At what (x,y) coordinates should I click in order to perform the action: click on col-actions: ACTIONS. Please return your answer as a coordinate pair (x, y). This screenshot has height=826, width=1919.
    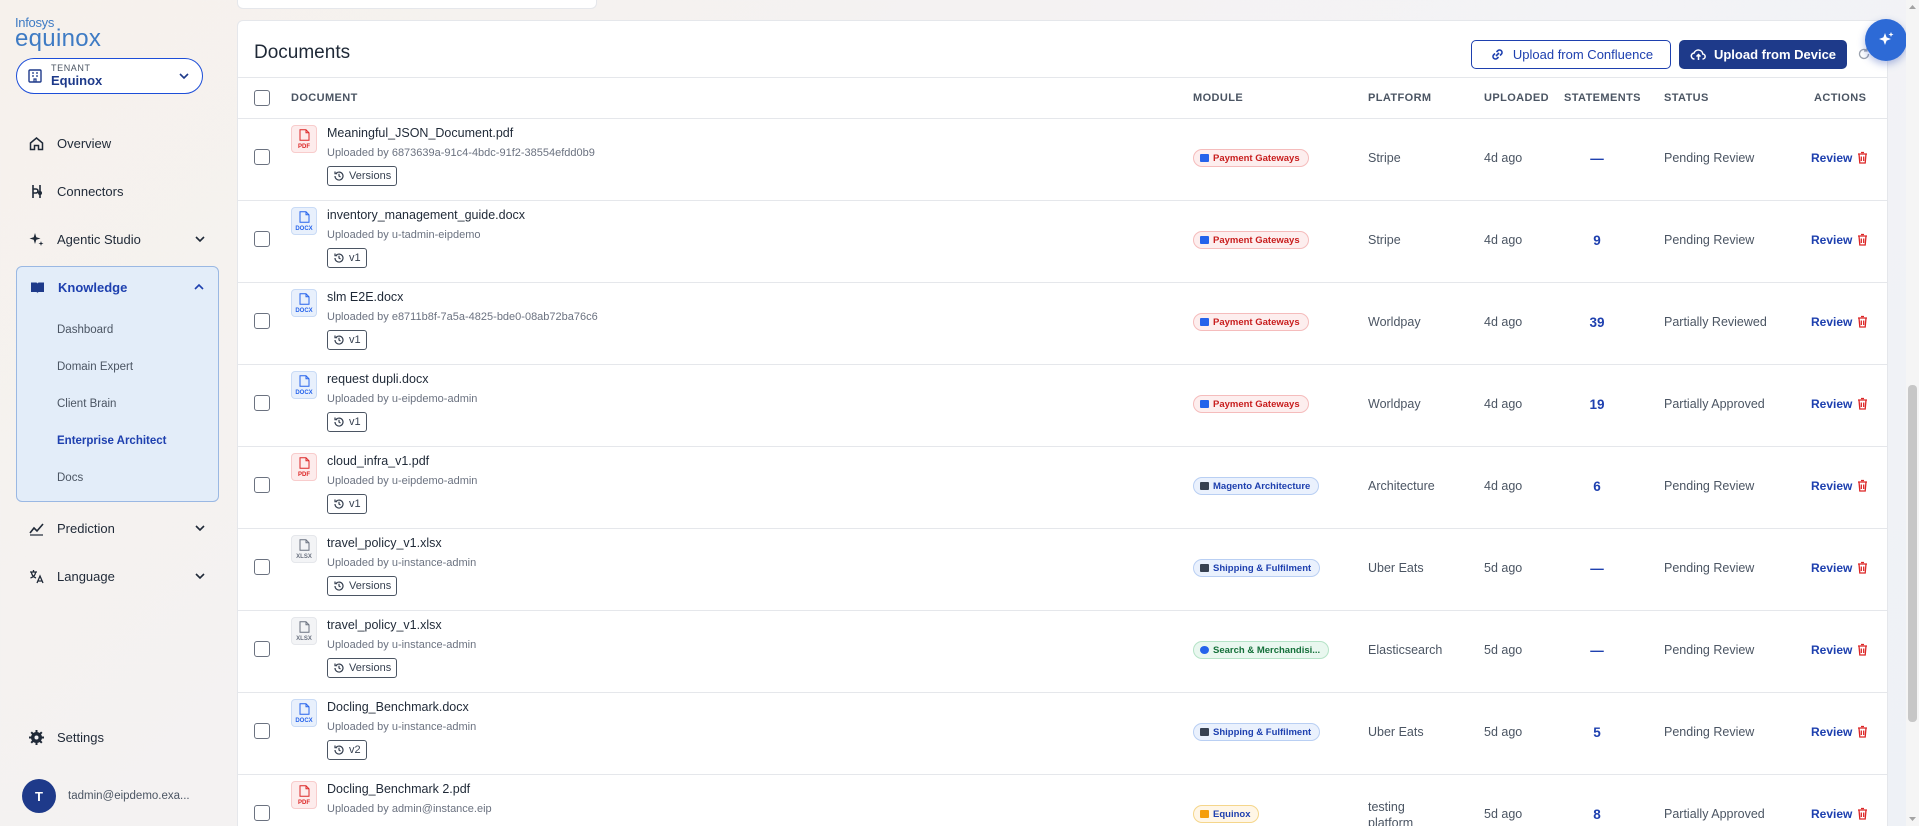
    Looking at the image, I should click on (1840, 98).